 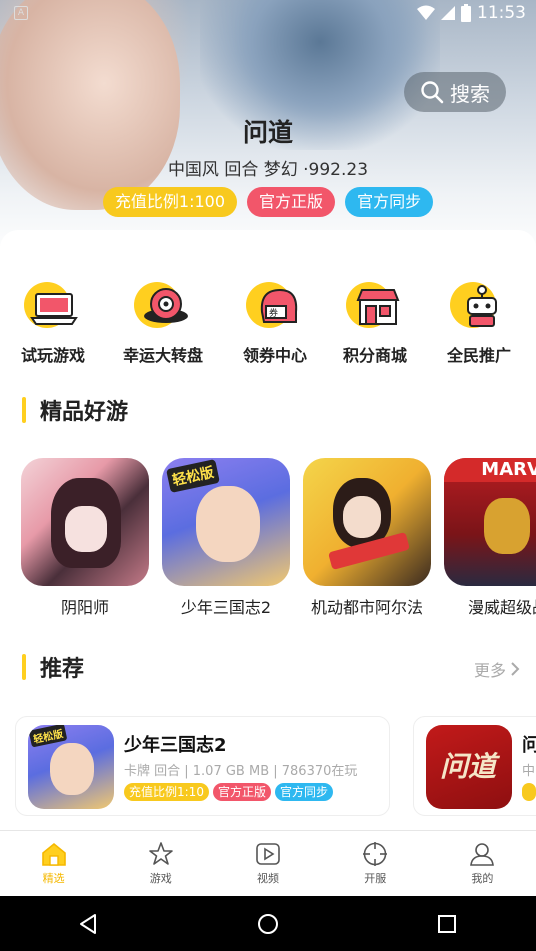 I want to click on recommend-section-header: 推荐, so click(x=53, y=667).